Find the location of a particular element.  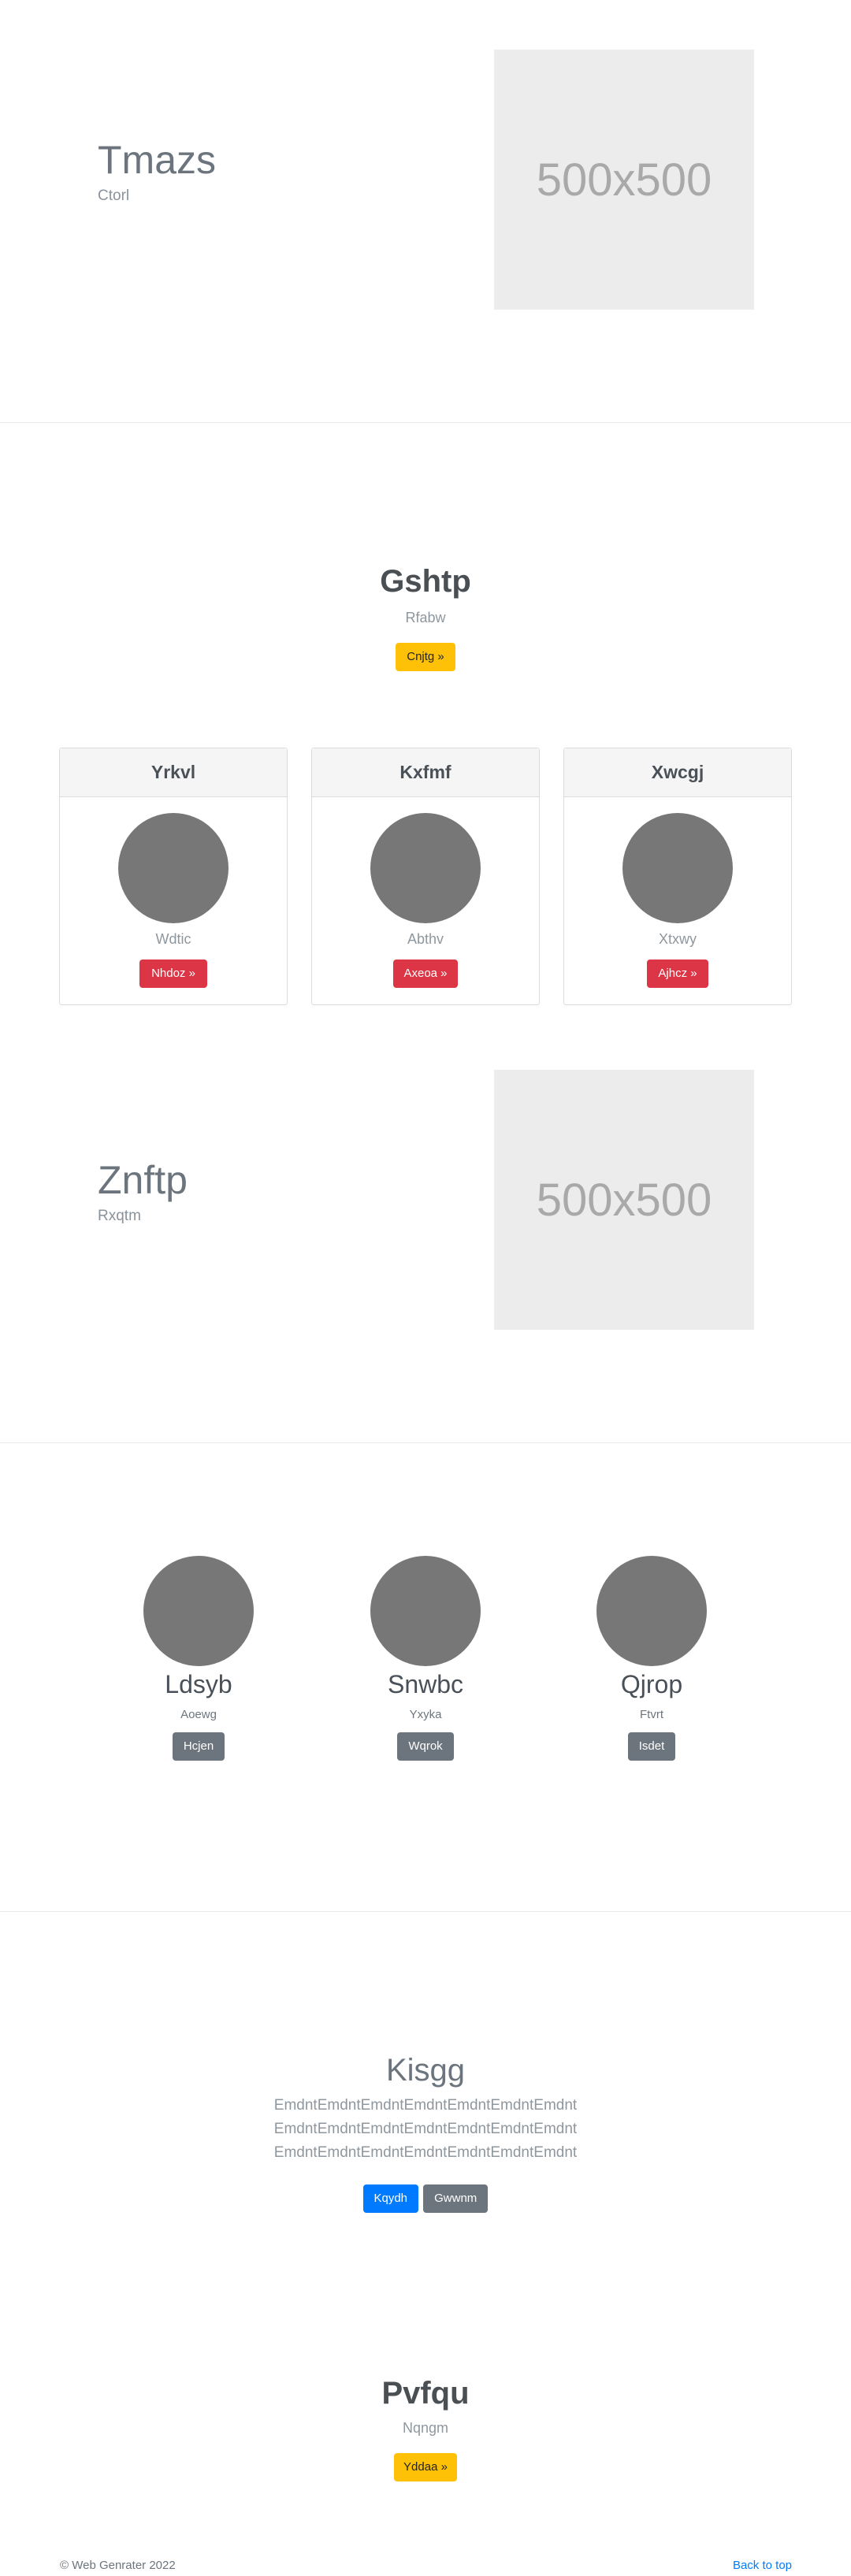

pricing-cta-button: Cnjtg » is located at coordinates (425, 657).